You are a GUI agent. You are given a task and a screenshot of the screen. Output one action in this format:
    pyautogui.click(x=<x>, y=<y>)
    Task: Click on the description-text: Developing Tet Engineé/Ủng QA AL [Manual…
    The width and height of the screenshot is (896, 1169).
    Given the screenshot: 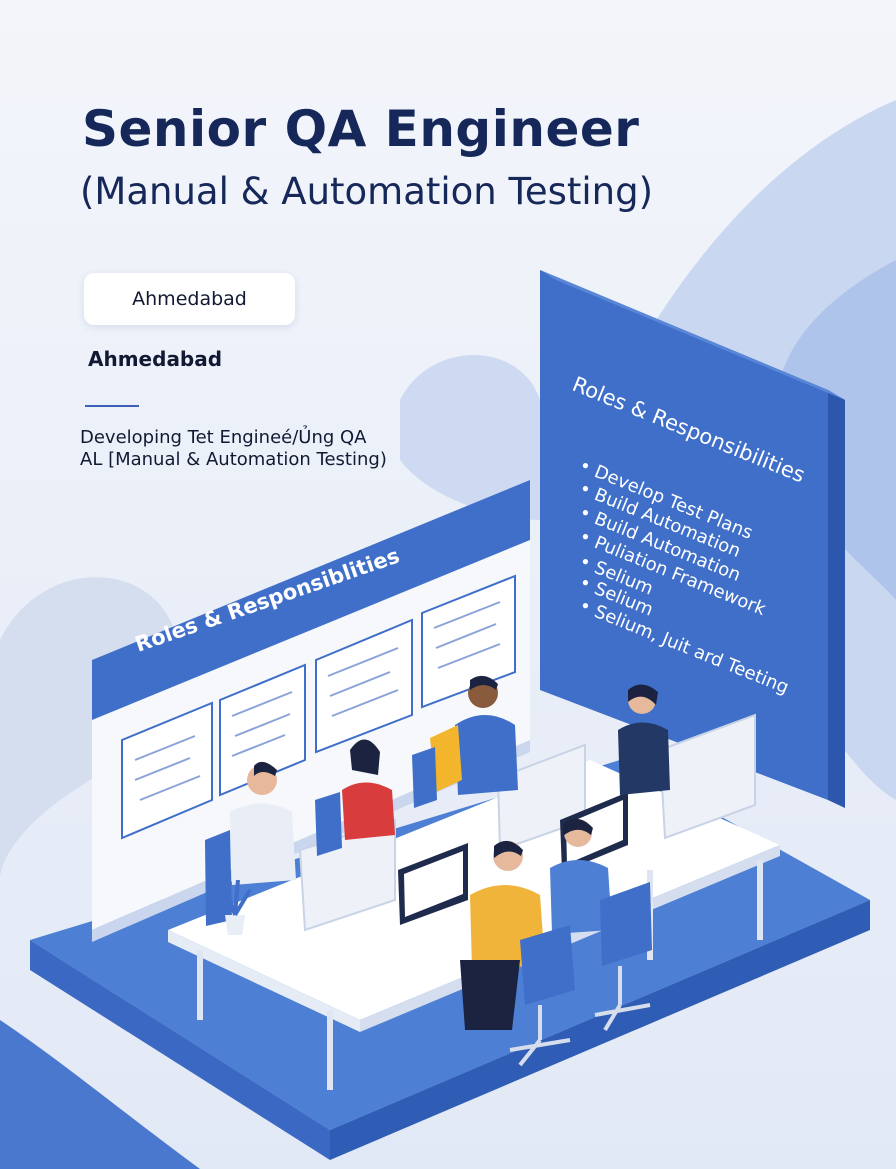 What is the action you would take?
    pyautogui.click(x=233, y=448)
    